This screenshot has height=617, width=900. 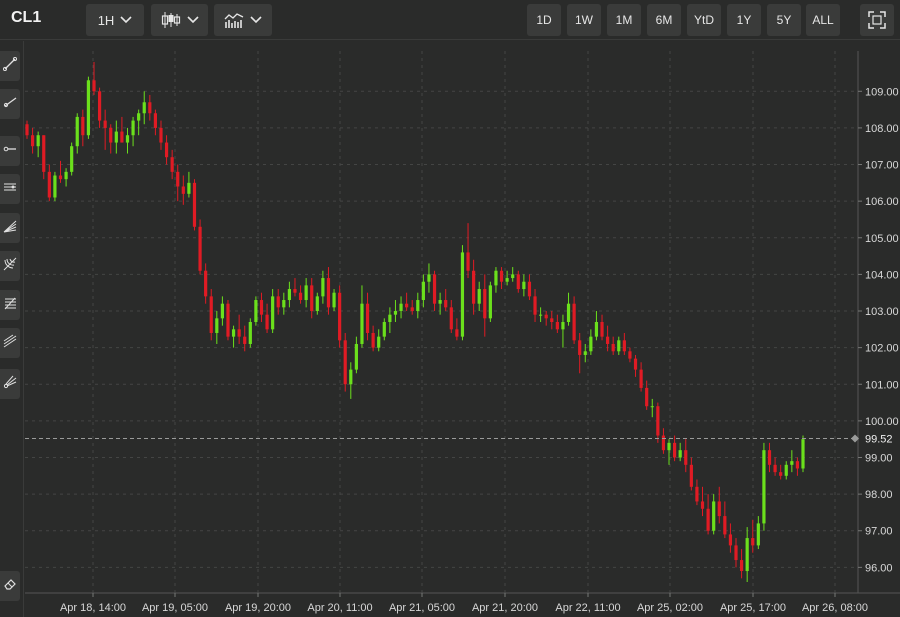 What do you see at coordinates (704, 20) in the screenshot?
I see `range-button-ytd: YtD` at bounding box center [704, 20].